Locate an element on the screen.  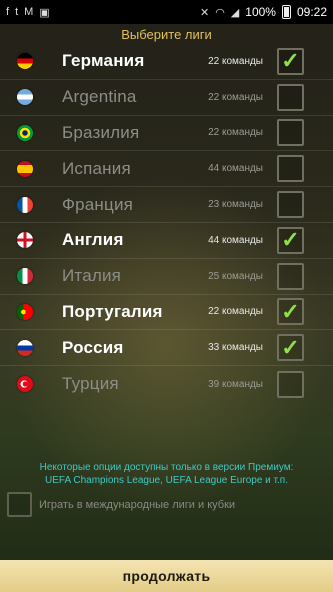
league-row-russia: Россия 33 команды ✓ is located at coordinates (166, 348).